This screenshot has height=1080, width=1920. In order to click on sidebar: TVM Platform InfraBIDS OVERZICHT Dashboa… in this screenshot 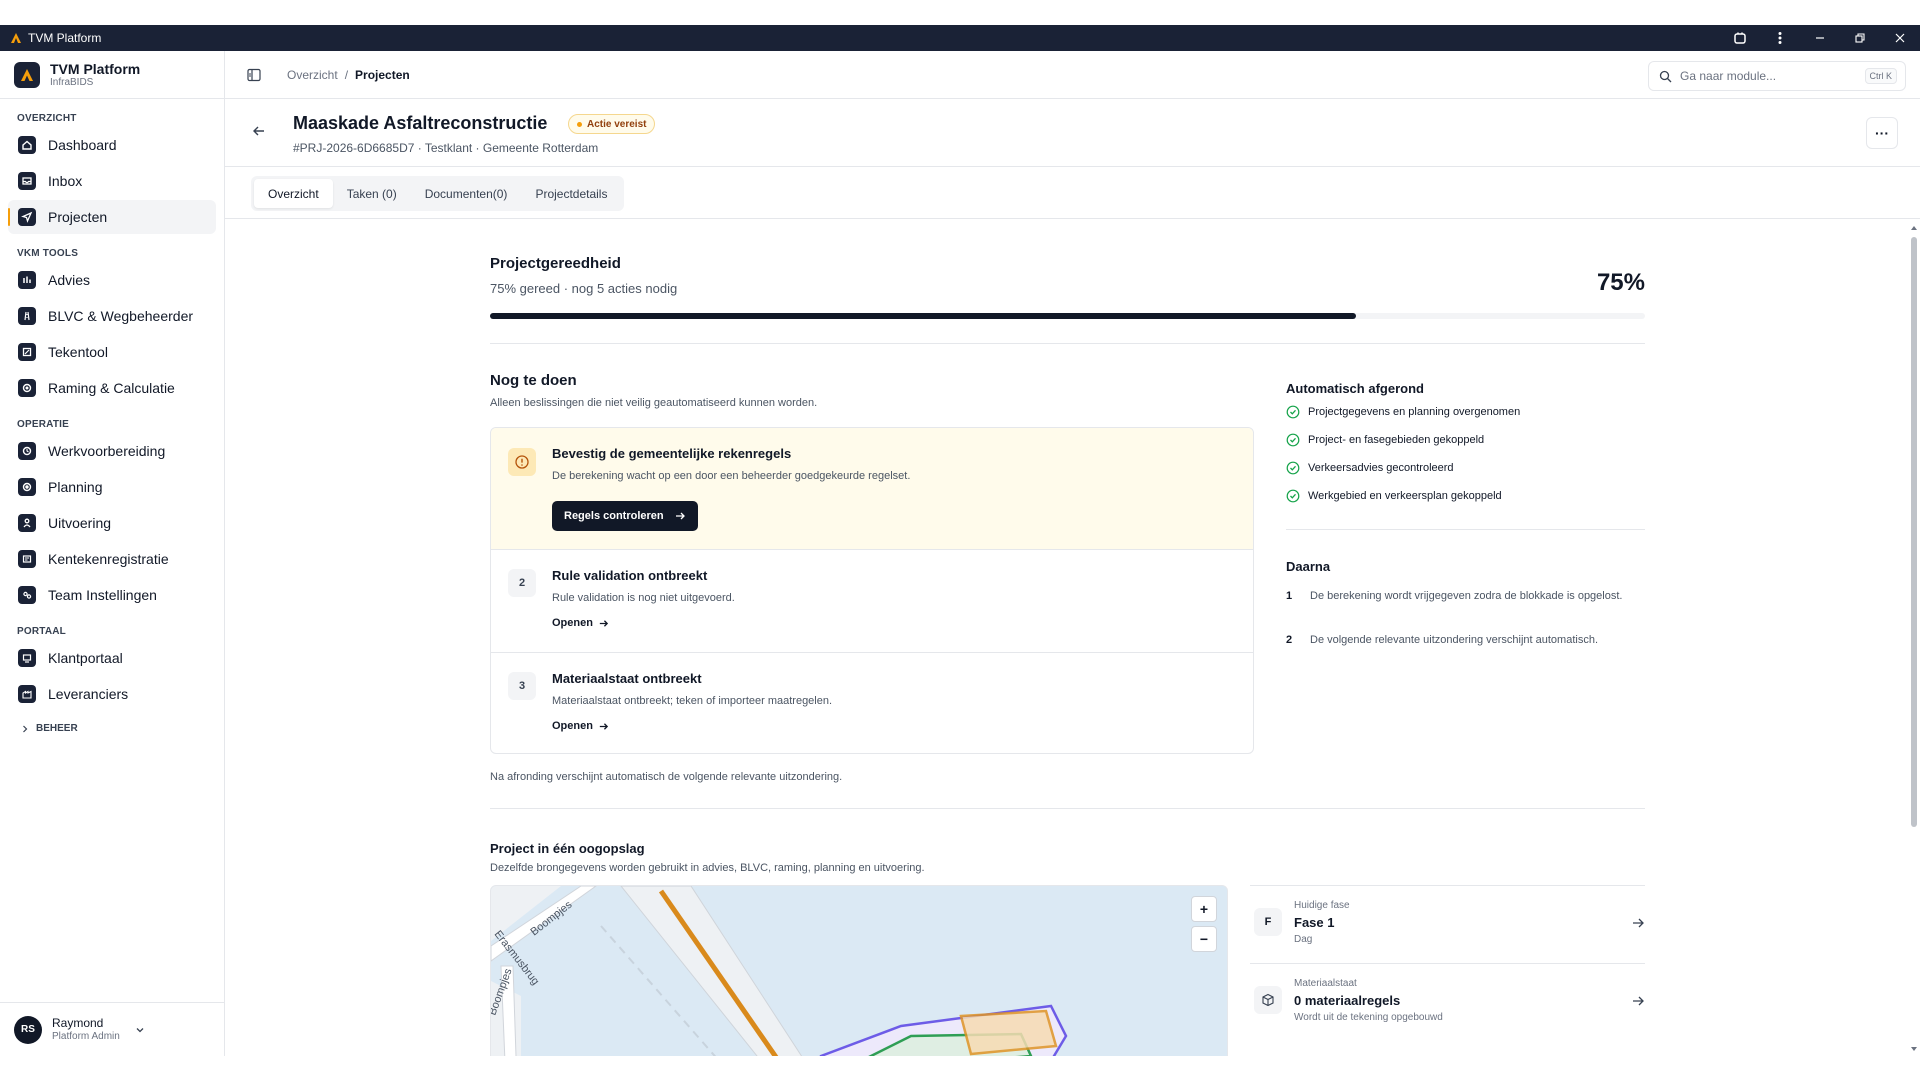, I will do `click(112, 553)`.